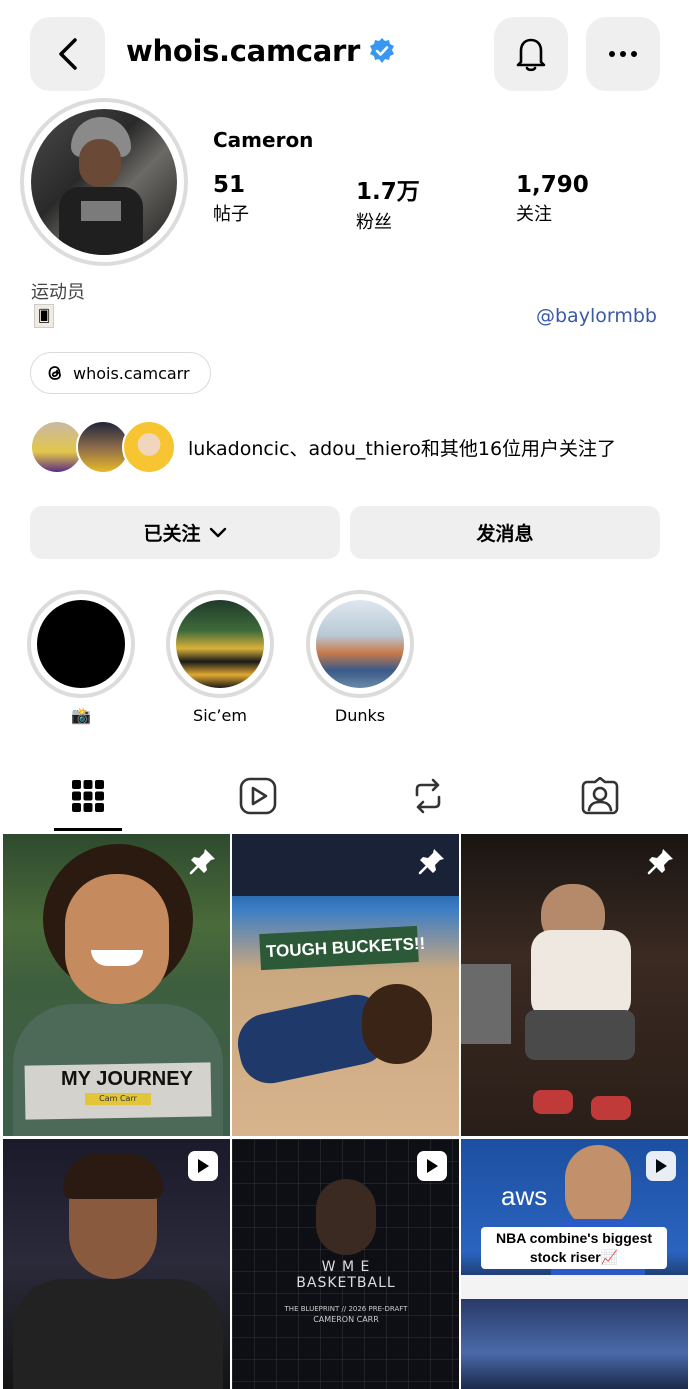 The width and height of the screenshot is (689, 1389). Describe the element at coordinates (118, 1099) in the screenshot. I see `post-sub-text: Cam Carr` at that location.